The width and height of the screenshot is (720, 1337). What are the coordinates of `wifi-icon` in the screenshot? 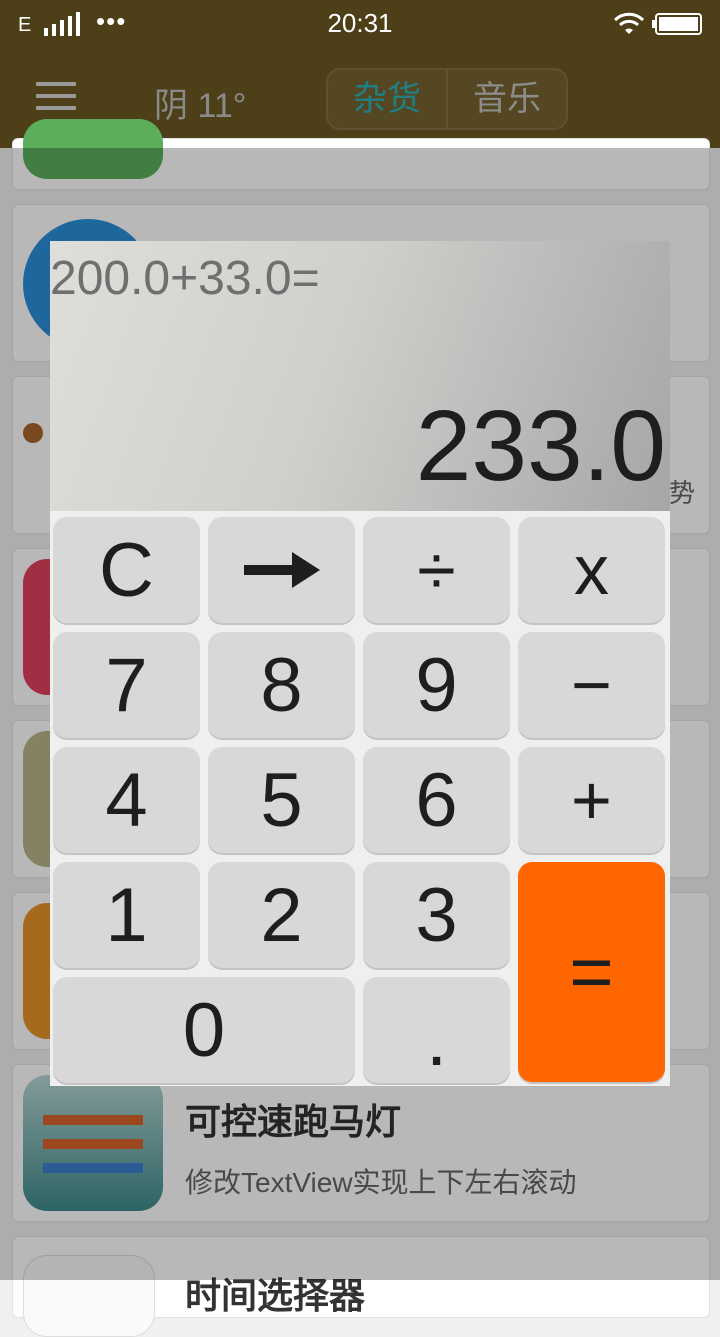 It's located at (629, 23).